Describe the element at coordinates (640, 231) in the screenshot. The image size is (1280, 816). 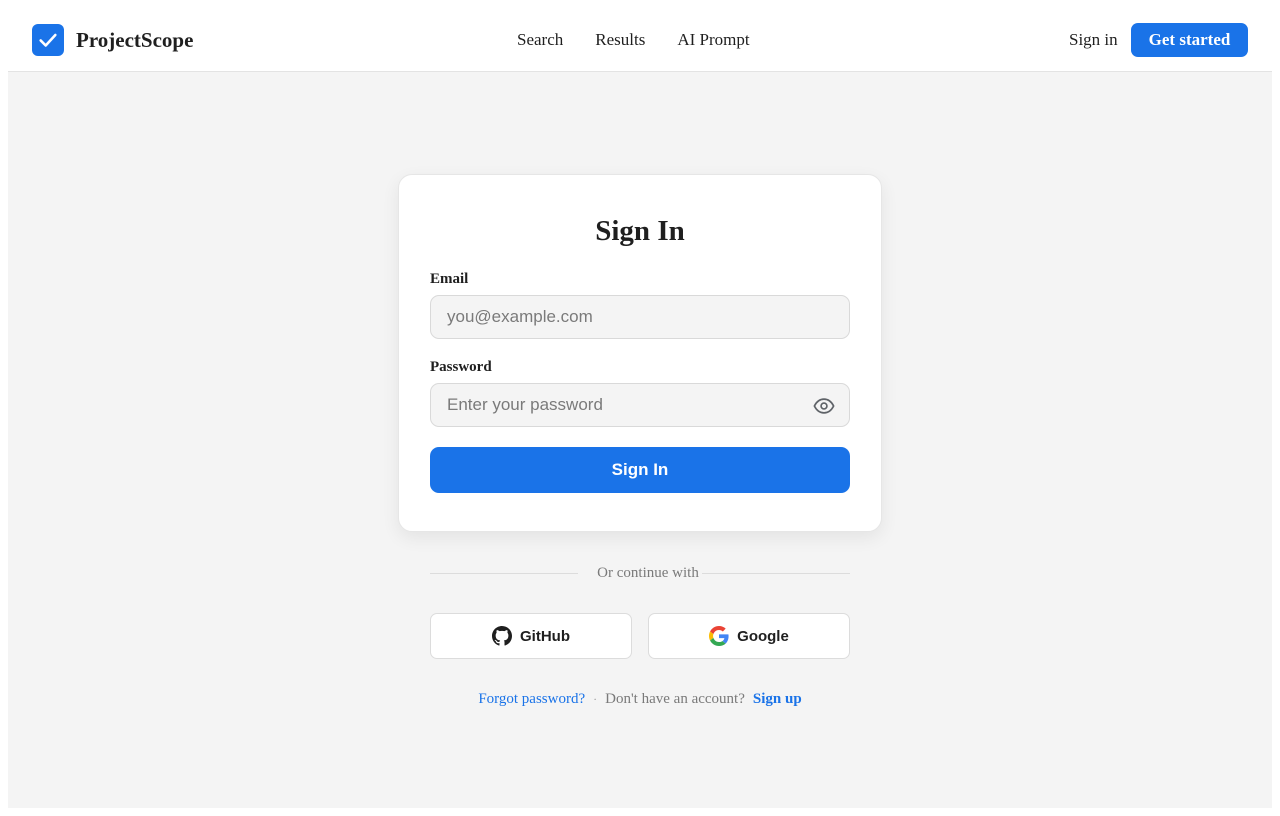
I see `card-title: Sign In` at that location.